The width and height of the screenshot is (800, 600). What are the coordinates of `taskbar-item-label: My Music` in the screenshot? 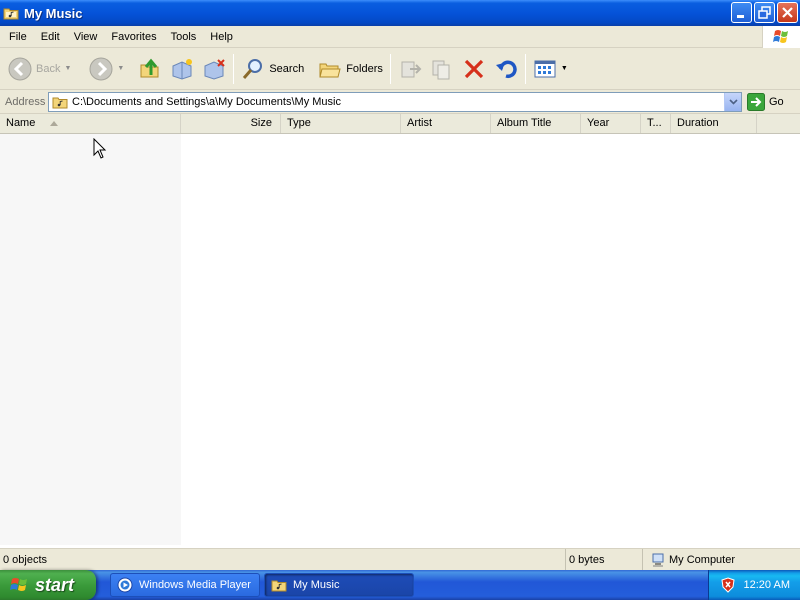 It's located at (316, 585).